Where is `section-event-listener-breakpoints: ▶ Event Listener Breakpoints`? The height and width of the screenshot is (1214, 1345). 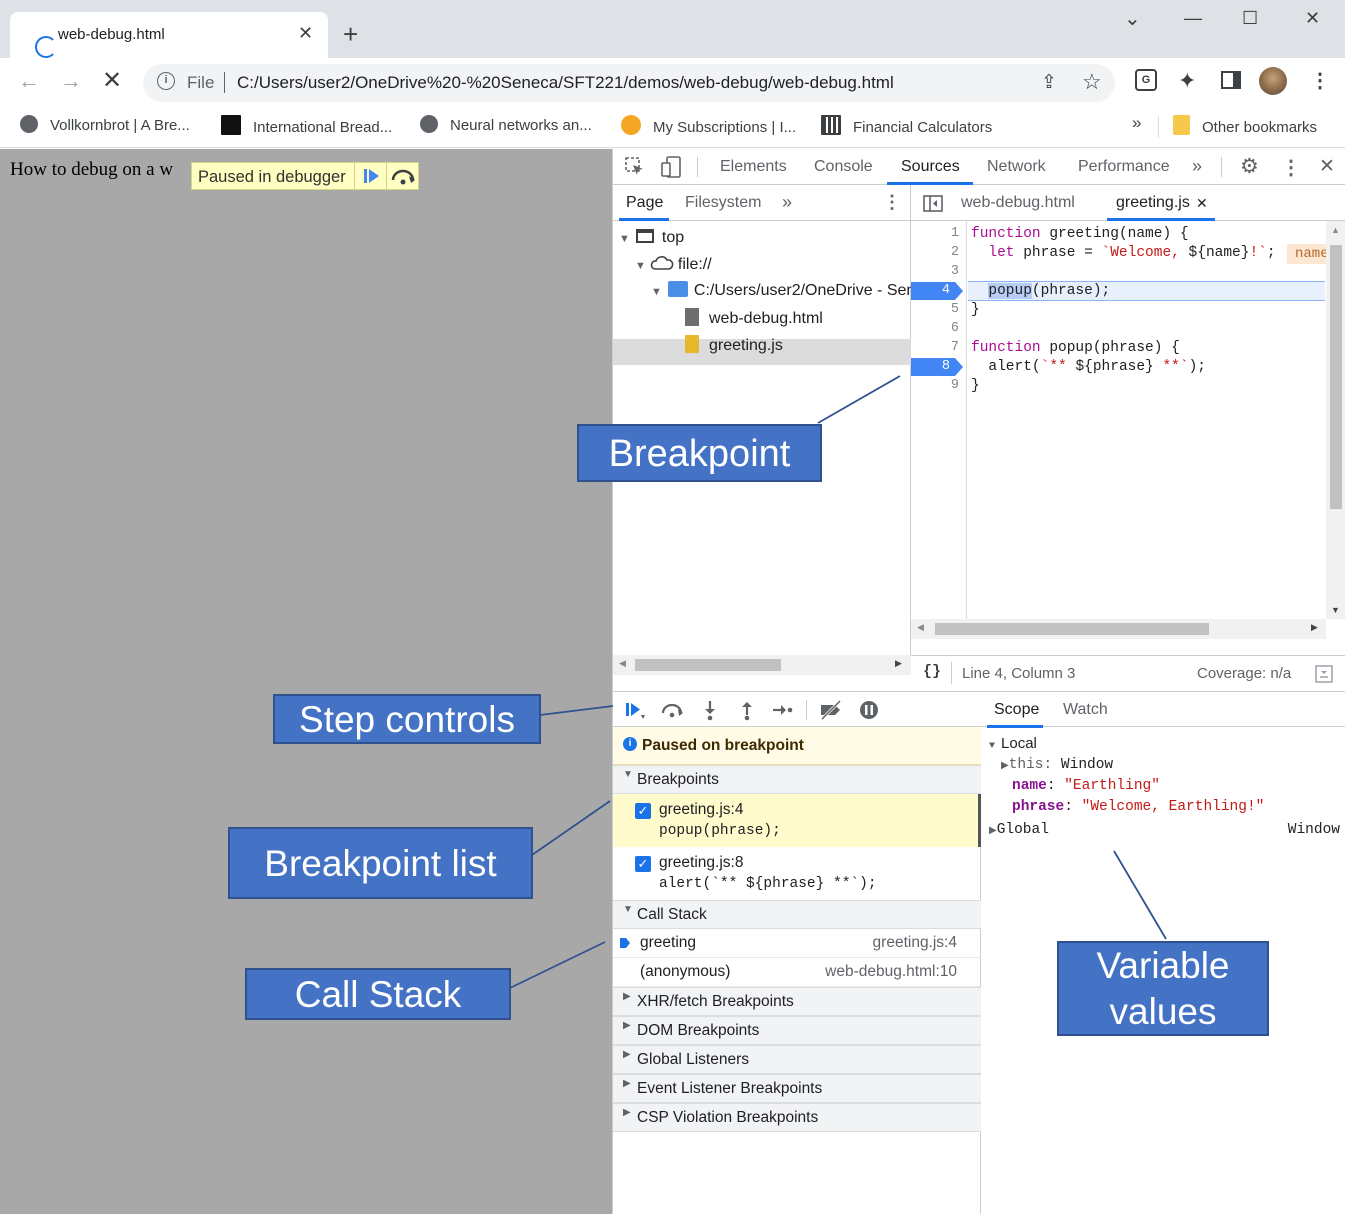
section-event-listener-breakpoints: ▶ Event Listener Breakpoints is located at coordinates (797, 1088).